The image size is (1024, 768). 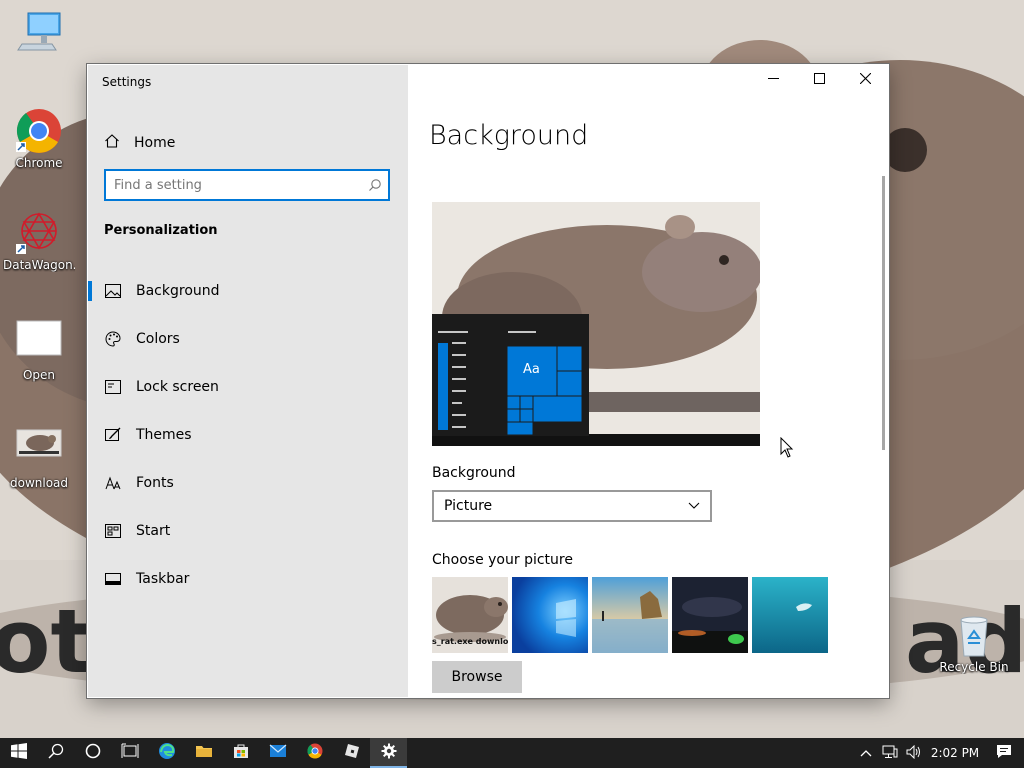 What do you see at coordinates (974, 667) in the screenshot?
I see `desktop-icon-label: Recycle Bin` at bounding box center [974, 667].